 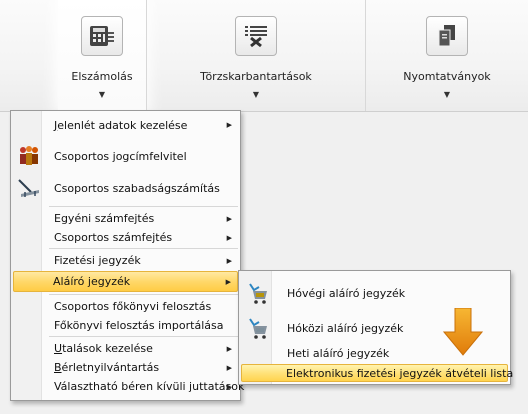 I want to click on ribbon-button-nyomtatvanyok: Nyomtatványok ▼, so click(x=447, y=55).